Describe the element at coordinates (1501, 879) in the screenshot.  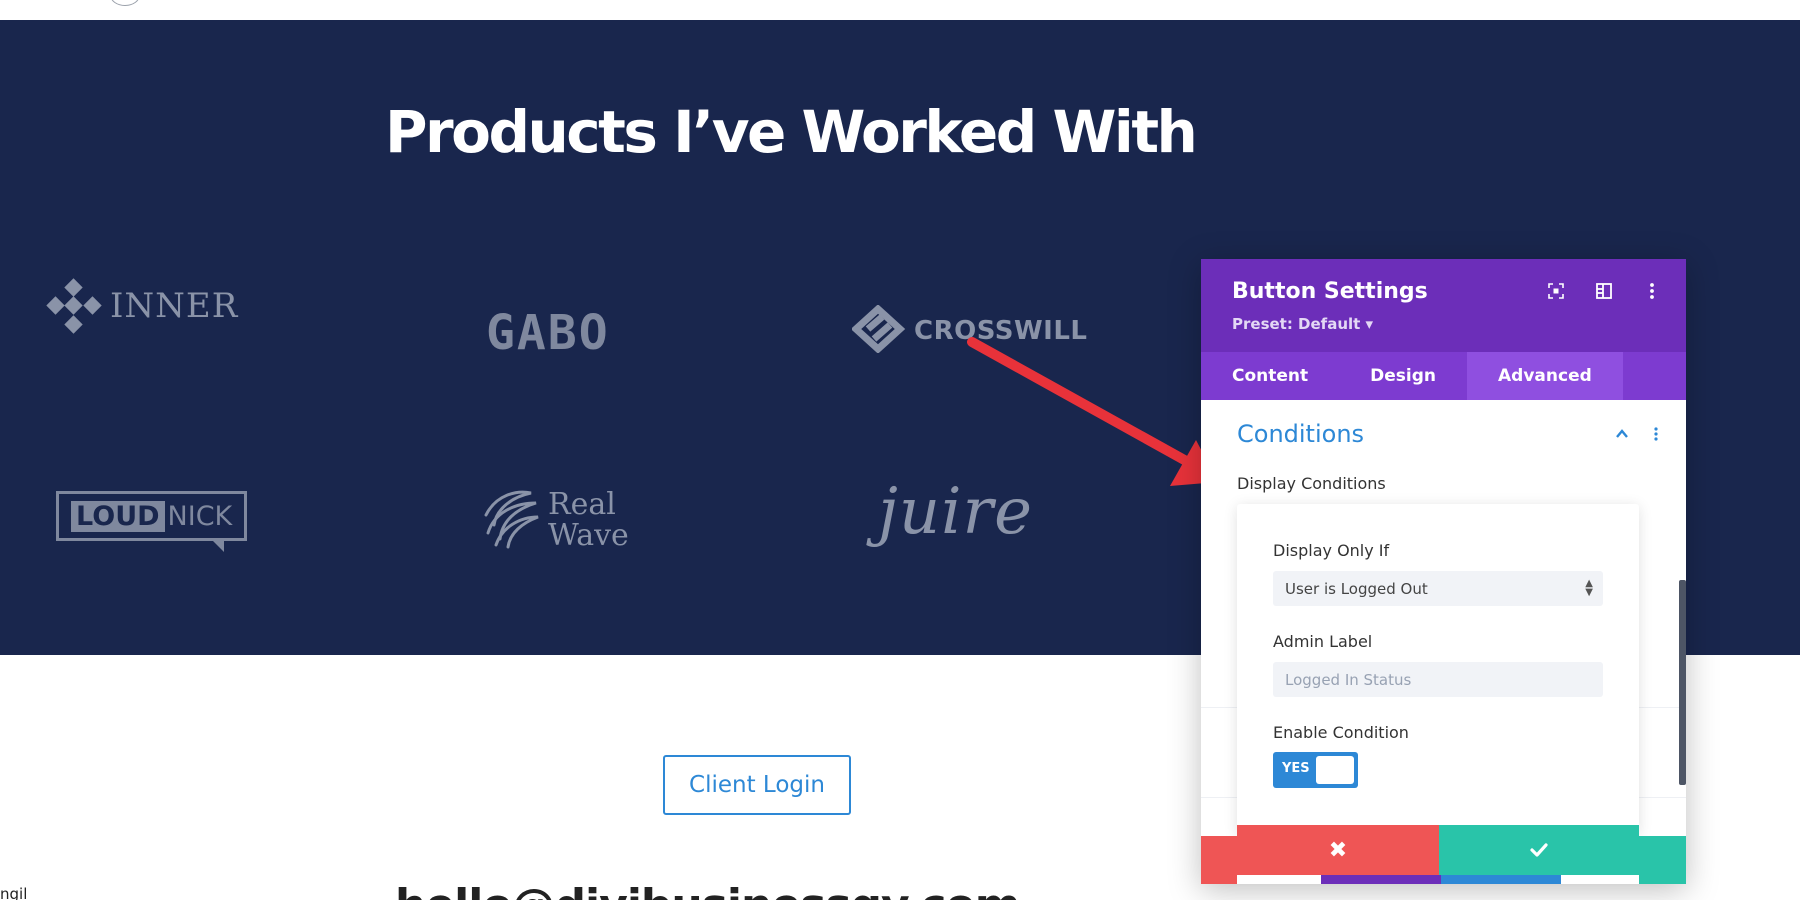
I see `footer-strip-blue` at that location.